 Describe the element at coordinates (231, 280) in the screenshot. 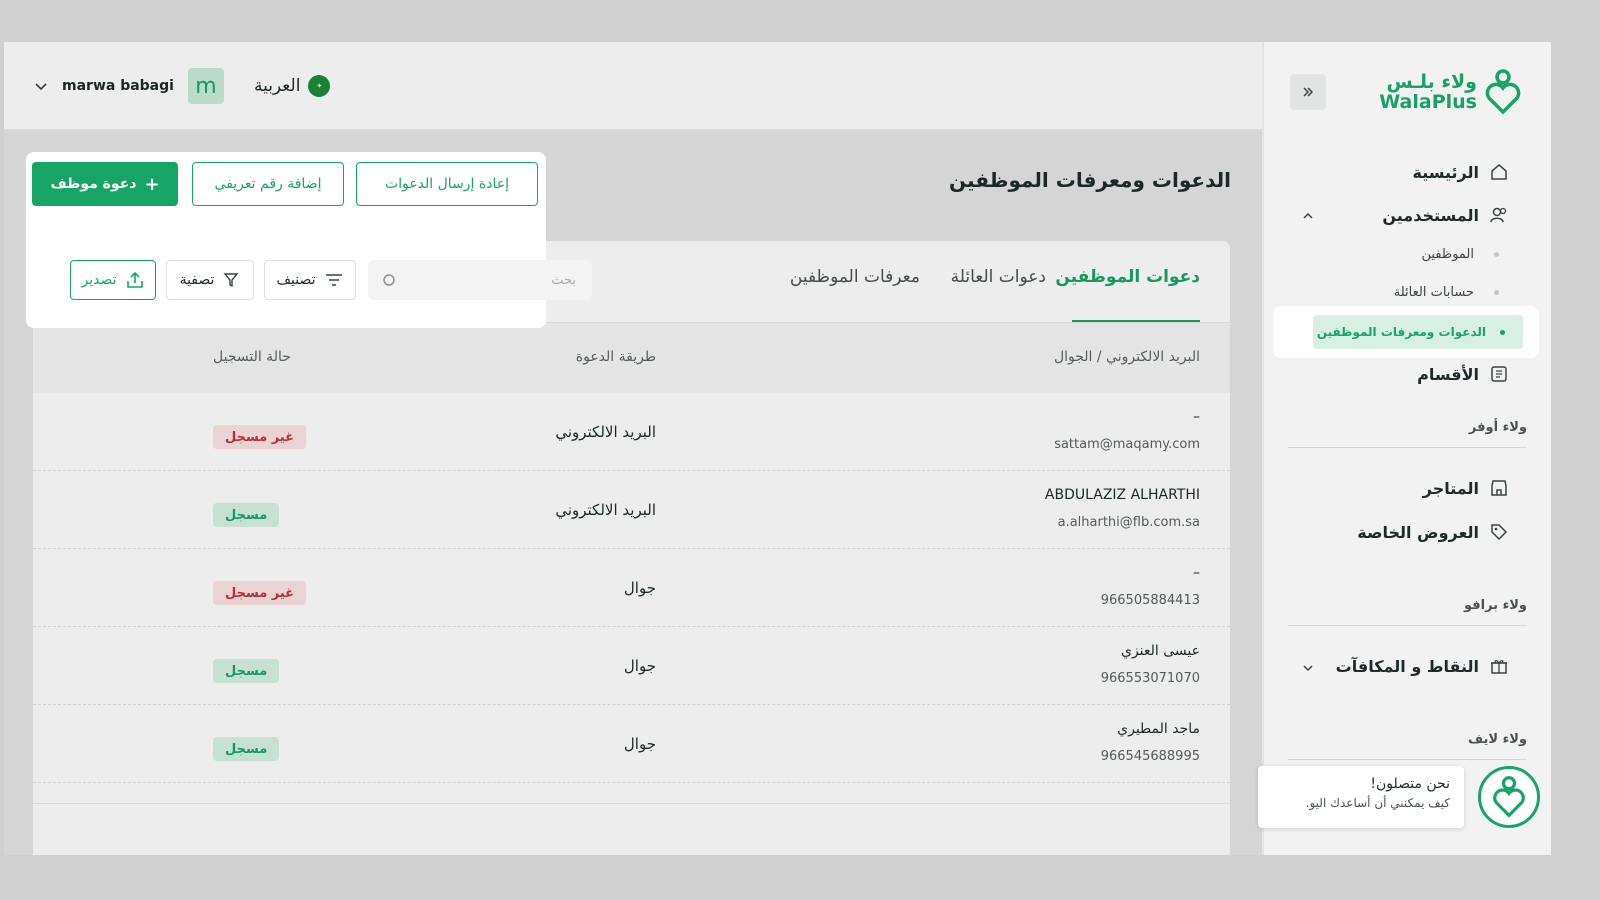

I see `filter-icon` at that location.